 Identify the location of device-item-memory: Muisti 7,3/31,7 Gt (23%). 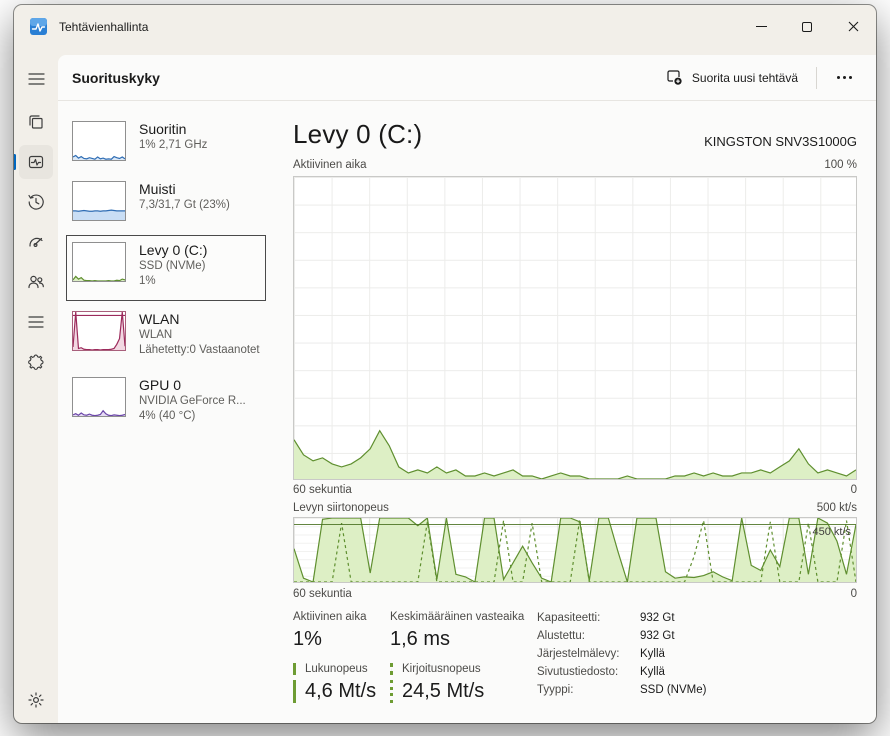
(172, 201).